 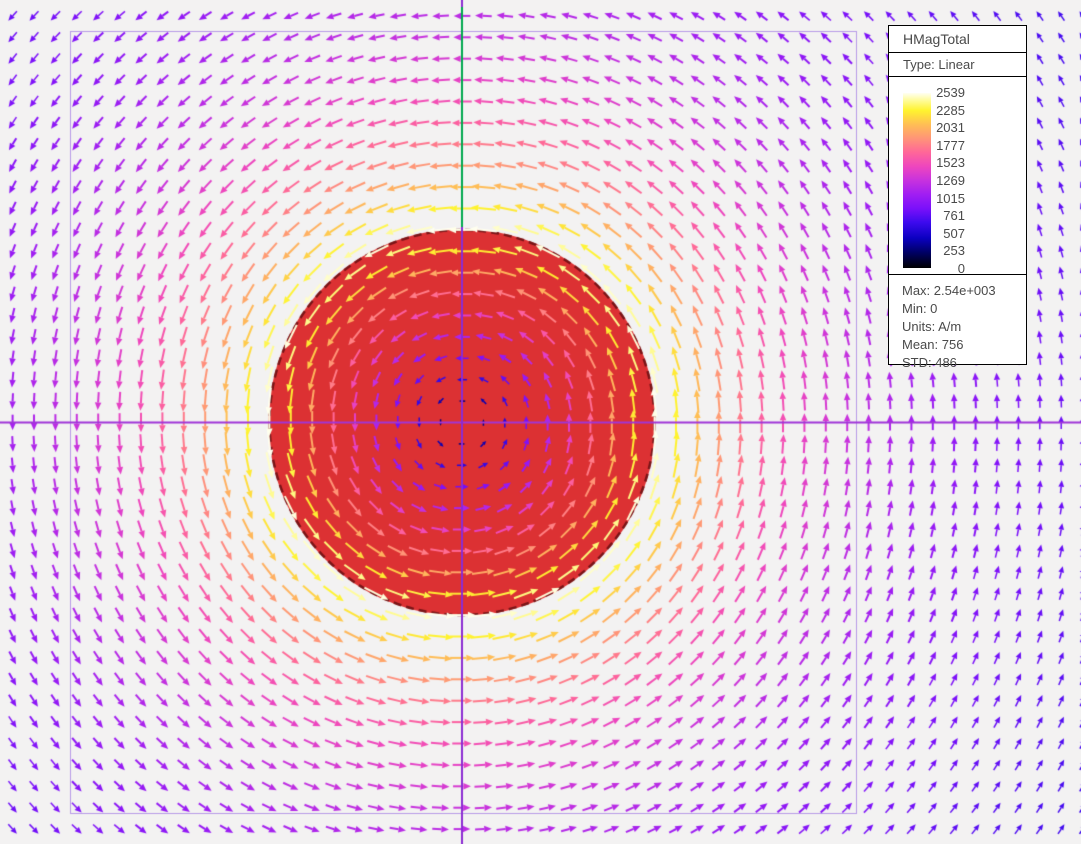 What do you see at coordinates (950, 163) in the screenshot?
I see `scale-label: 1523` at bounding box center [950, 163].